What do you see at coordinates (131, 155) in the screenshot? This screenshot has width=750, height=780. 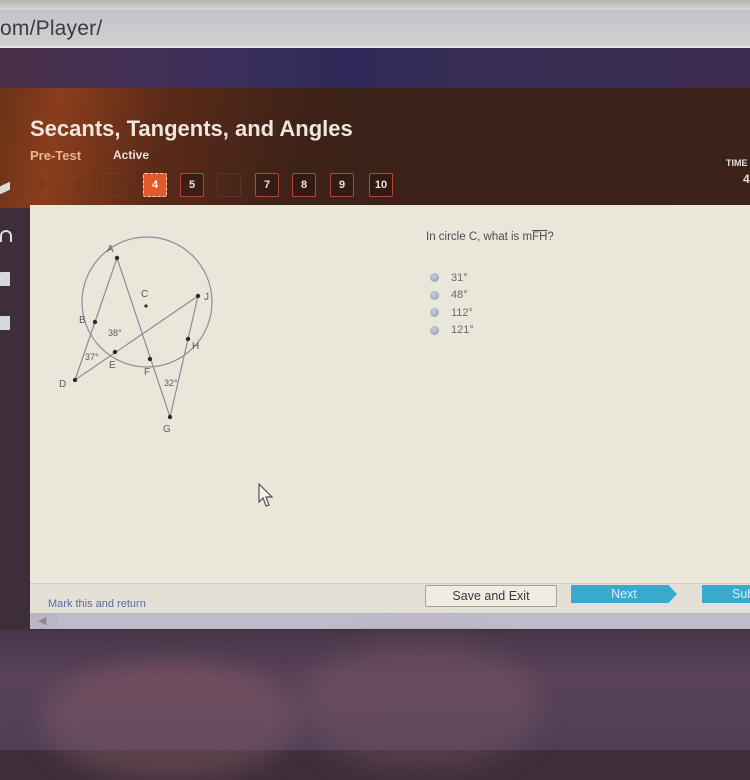 I see `lesson-status: Active` at bounding box center [131, 155].